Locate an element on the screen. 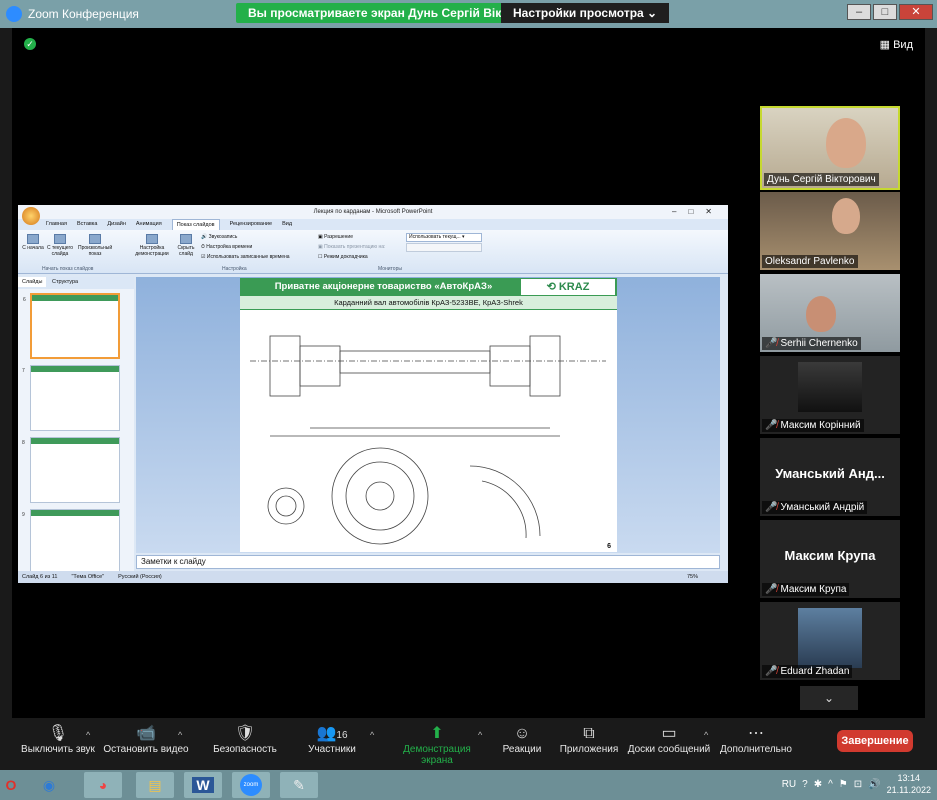 This screenshot has height=800, width=937. app-title: Zoom Конференция is located at coordinates (72, 14).